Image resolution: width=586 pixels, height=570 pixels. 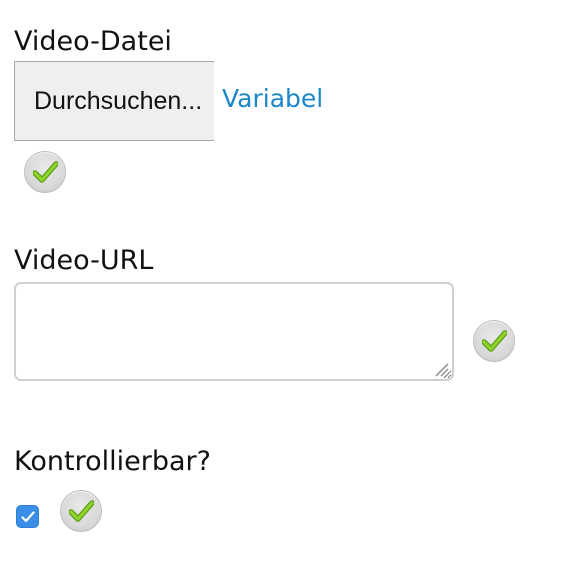 I want to click on variable-link: Variabel, so click(x=272, y=99).